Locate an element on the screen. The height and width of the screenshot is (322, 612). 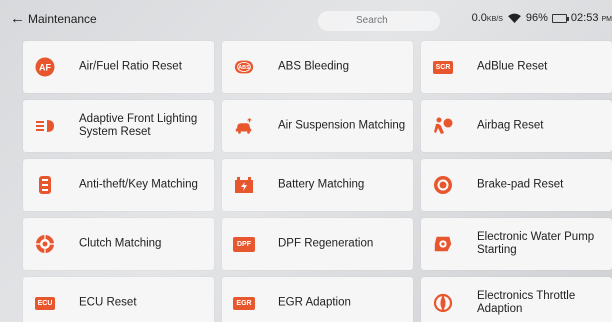
function-tile-air-suspension-matching: Air Suspension Matching is located at coordinates (317, 126).